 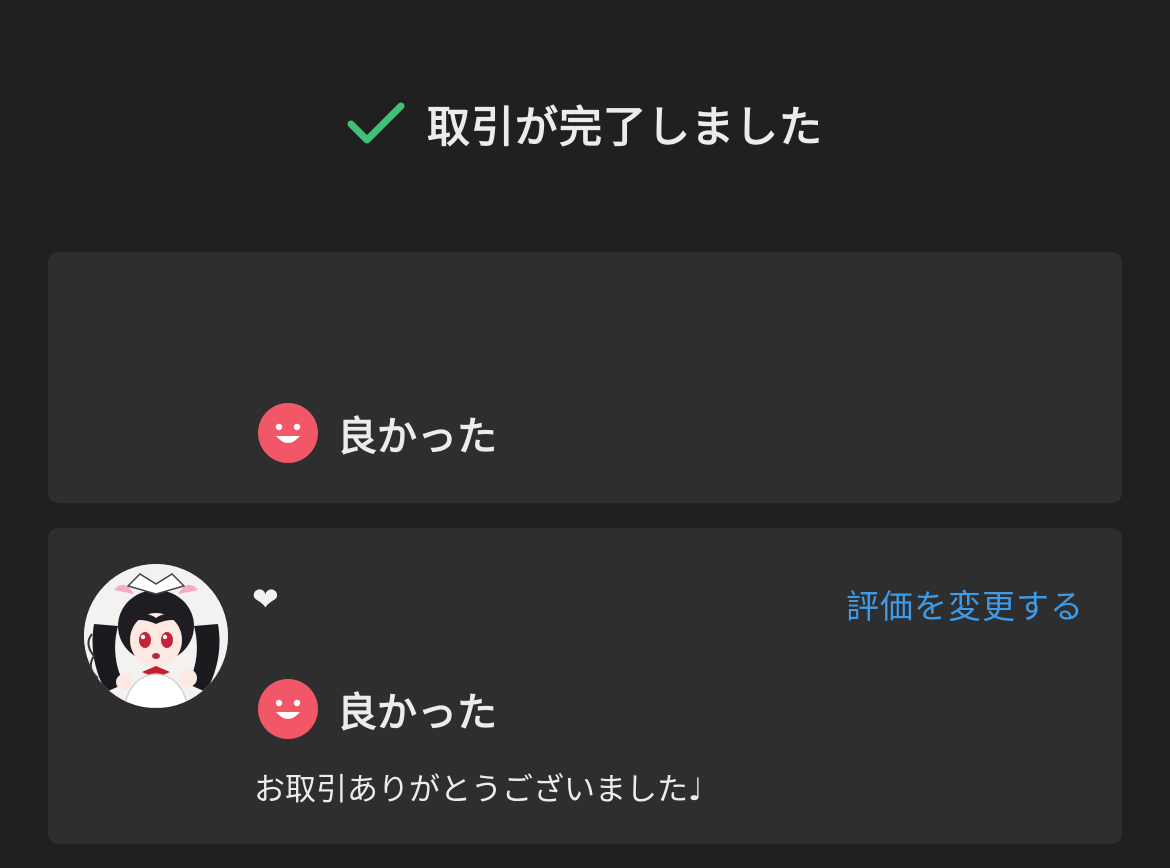 What do you see at coordinates (965, 604) in the screenshot?
I see `change-rating-link: 評価を変更する` at bounding box center [965, 604].